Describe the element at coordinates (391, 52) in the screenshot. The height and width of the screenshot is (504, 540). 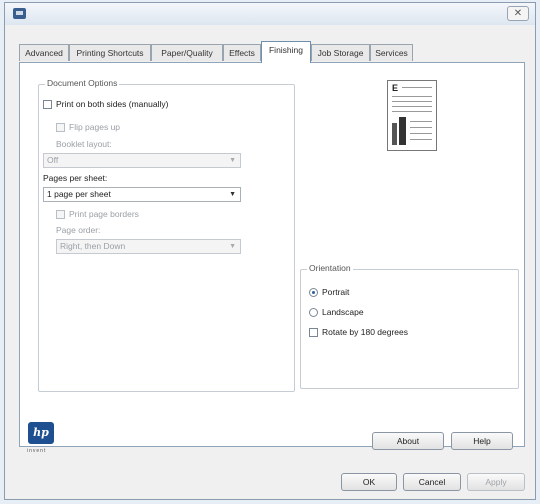
I see `tab-services: Services` at that location.